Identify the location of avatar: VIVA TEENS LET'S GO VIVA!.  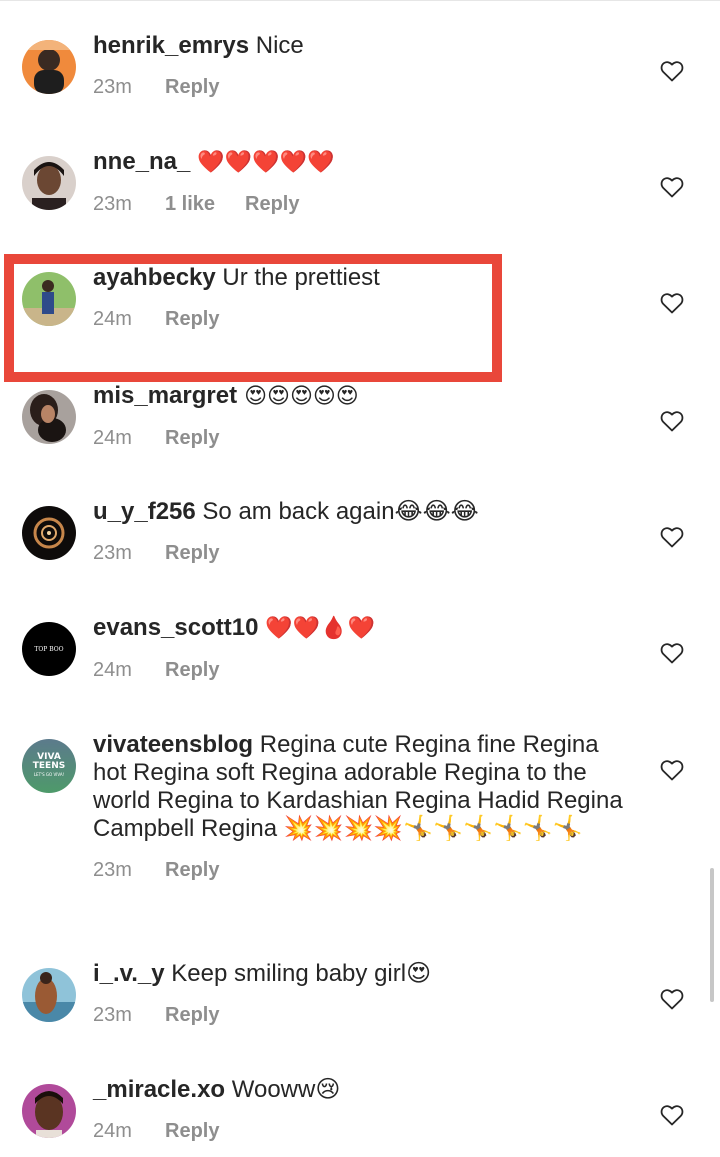
(49, 766).